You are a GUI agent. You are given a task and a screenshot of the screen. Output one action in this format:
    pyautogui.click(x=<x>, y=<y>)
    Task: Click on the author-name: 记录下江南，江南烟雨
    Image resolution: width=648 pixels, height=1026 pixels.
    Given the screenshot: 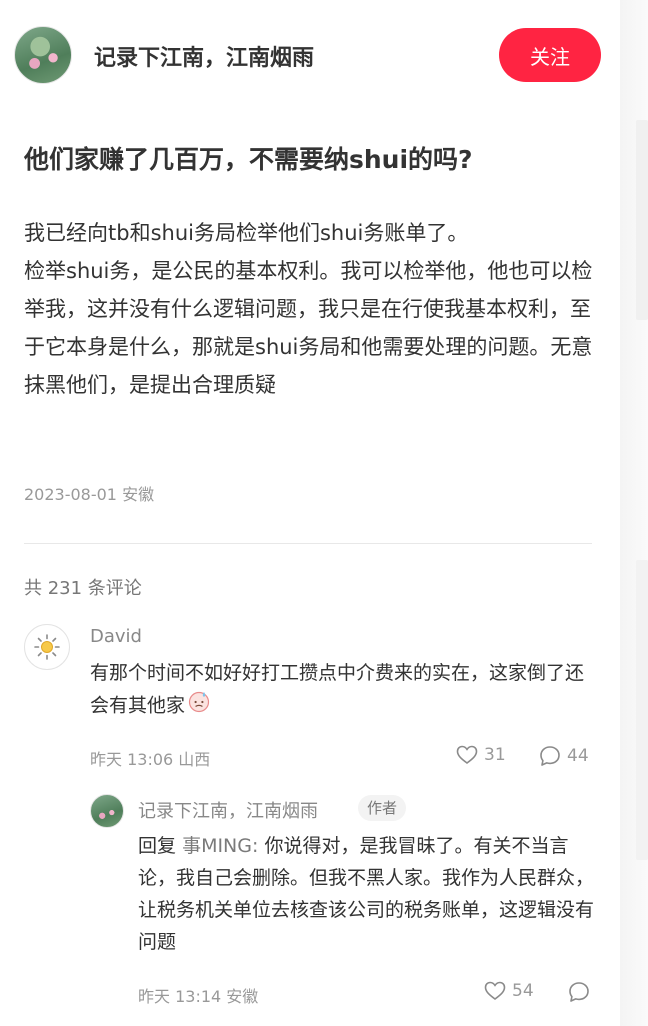 What is the action you would take?
    pyautogui.click(x=204, y=56)
    